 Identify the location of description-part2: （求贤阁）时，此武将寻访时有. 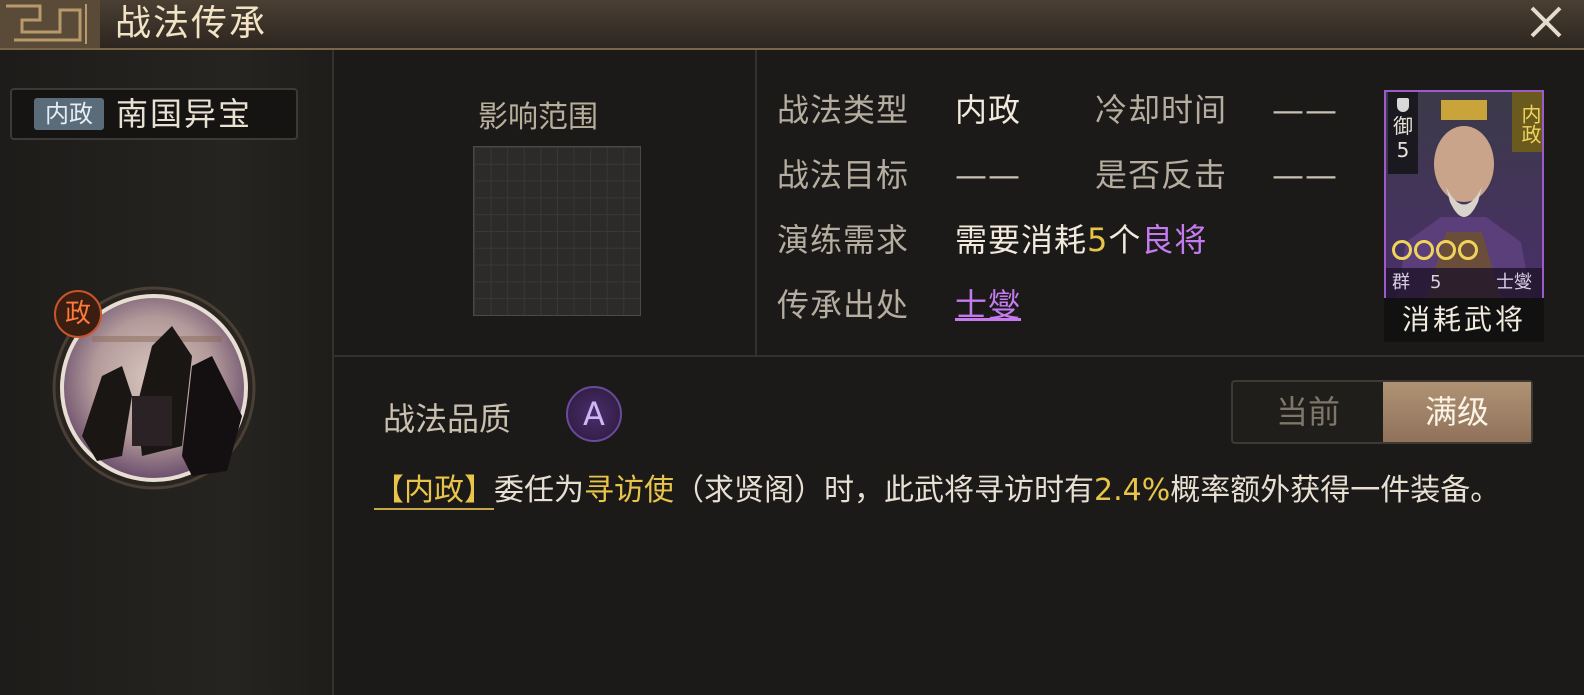
(884, 490).